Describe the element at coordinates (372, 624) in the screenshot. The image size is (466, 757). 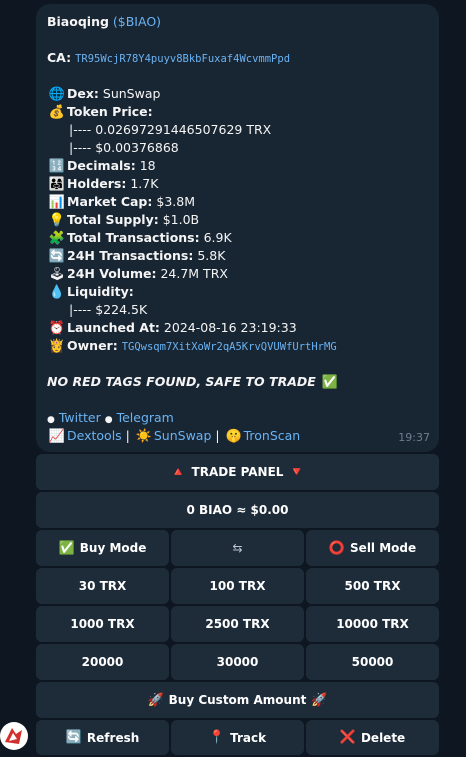
I see `amount-button: 10000 TRX` at that location.